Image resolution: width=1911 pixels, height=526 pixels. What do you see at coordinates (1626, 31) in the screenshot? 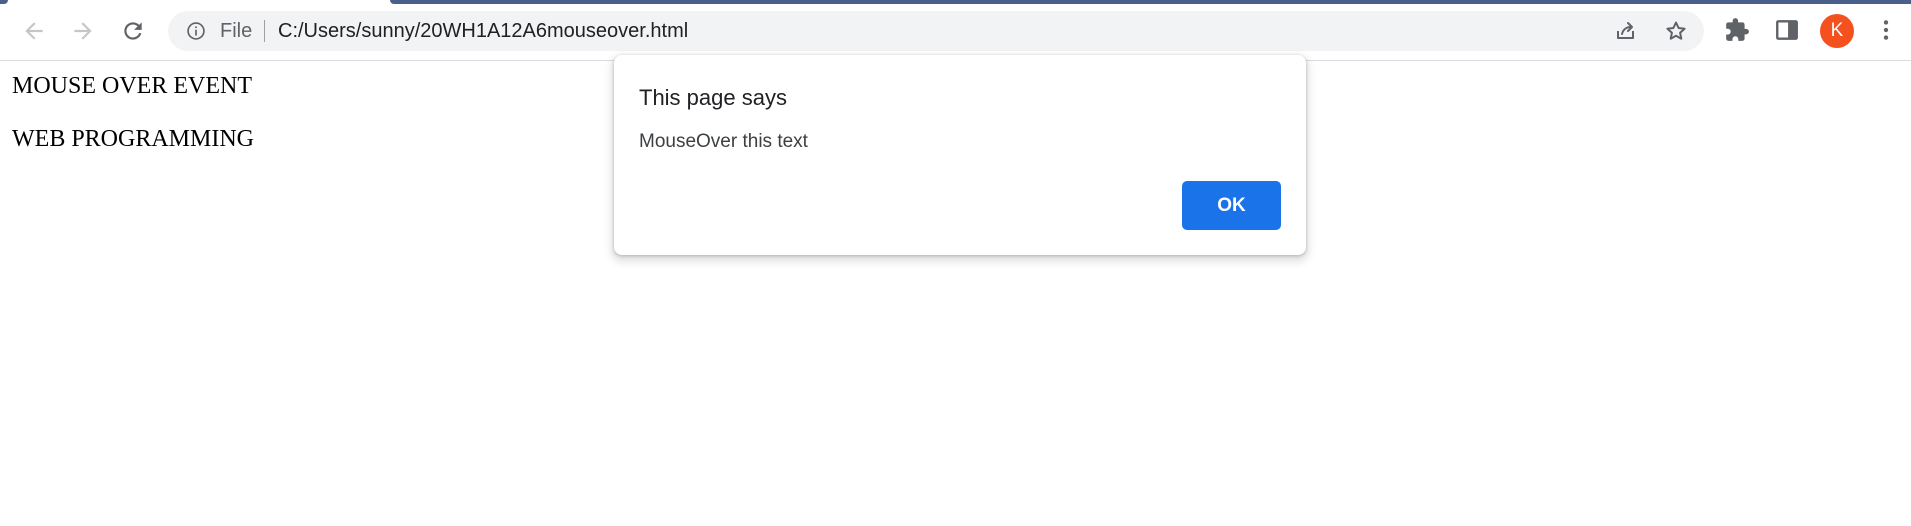
I see `share-icon` at bounding box center [1626, 31].